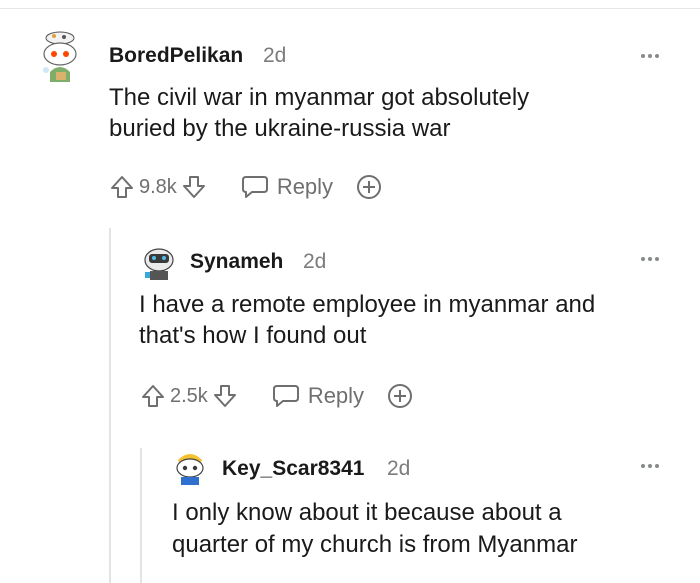 The height and width of the screenshot is (583, 700). I want to click on top-divider, so click(350, 8).